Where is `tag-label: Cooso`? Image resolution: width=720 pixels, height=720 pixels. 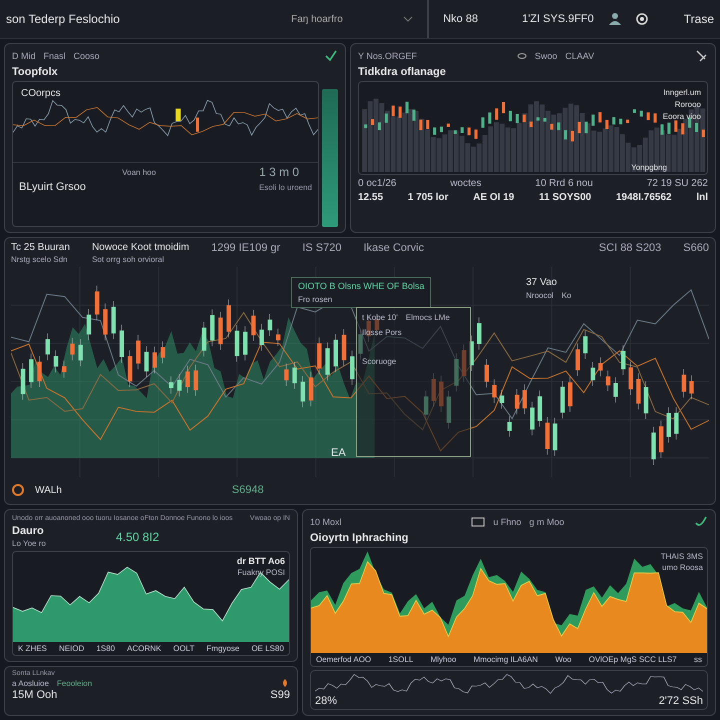 tag-label: Cooso is located at coordinates (87, 56).